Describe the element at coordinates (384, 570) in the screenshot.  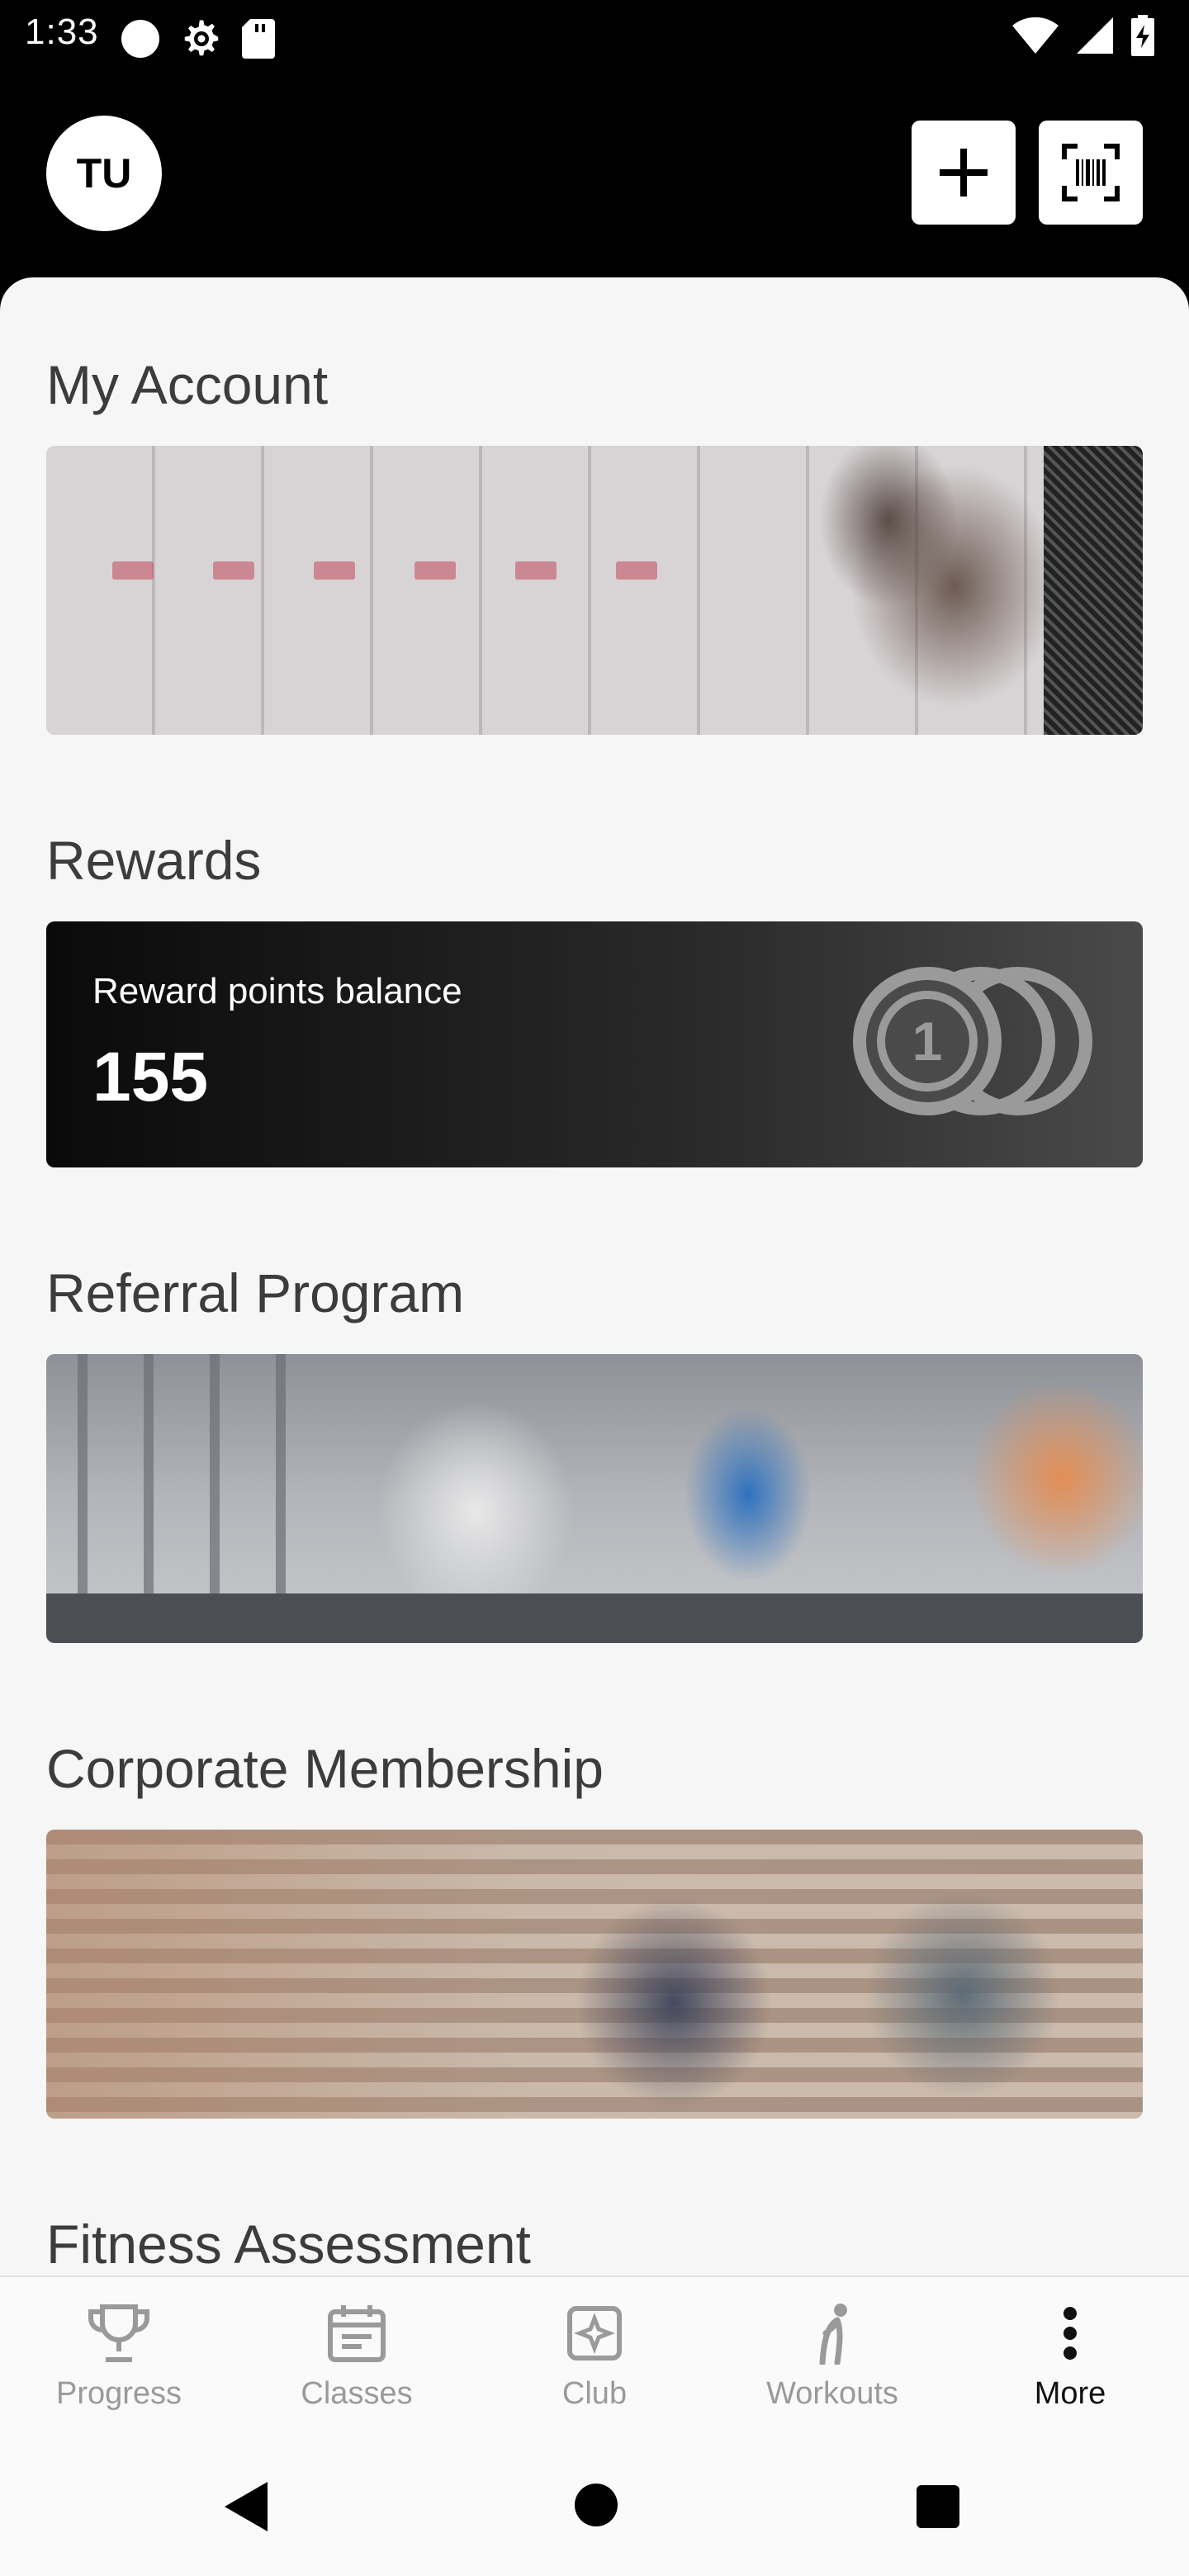
I see `locker-numbers-image` at that location.